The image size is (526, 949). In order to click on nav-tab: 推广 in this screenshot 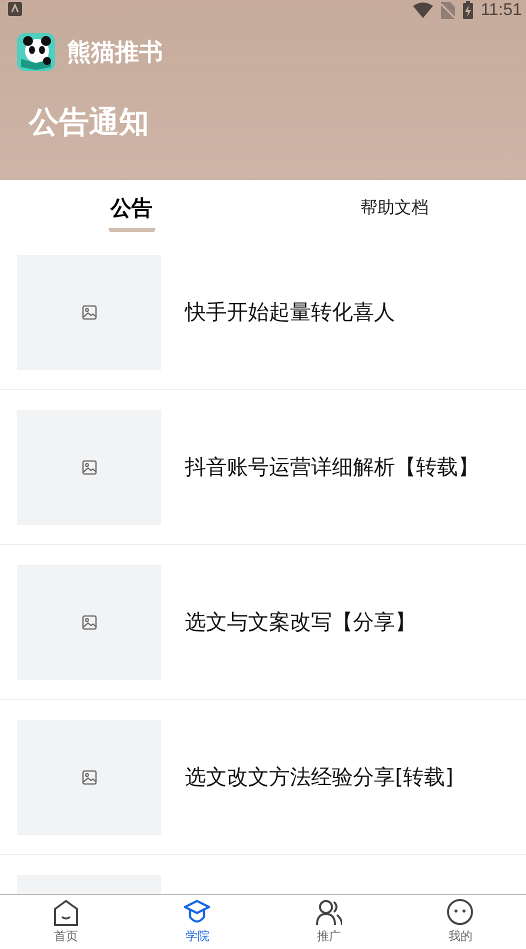, I will do `click(328, 922)`.